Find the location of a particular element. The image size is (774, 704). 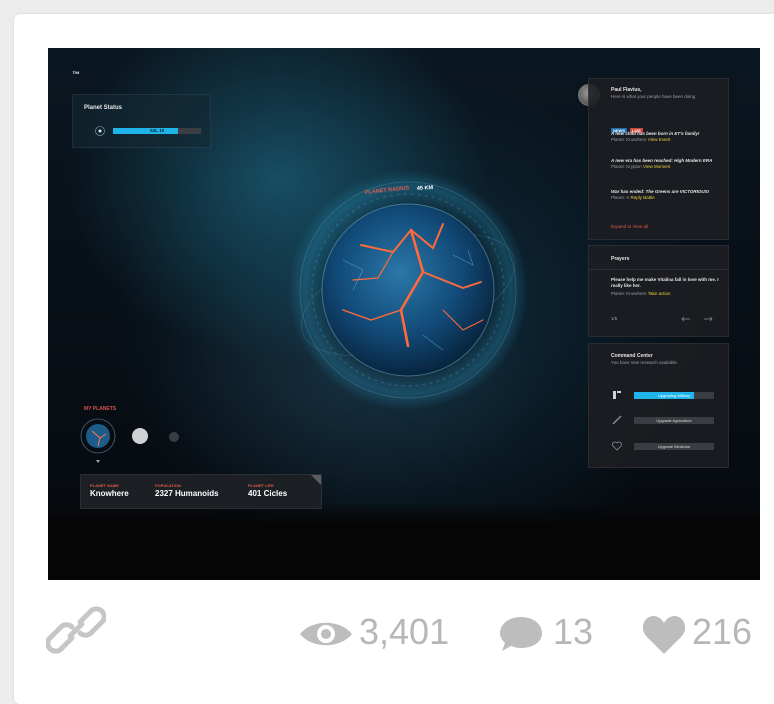

medicine-icon is located at coordinates (617, 446).